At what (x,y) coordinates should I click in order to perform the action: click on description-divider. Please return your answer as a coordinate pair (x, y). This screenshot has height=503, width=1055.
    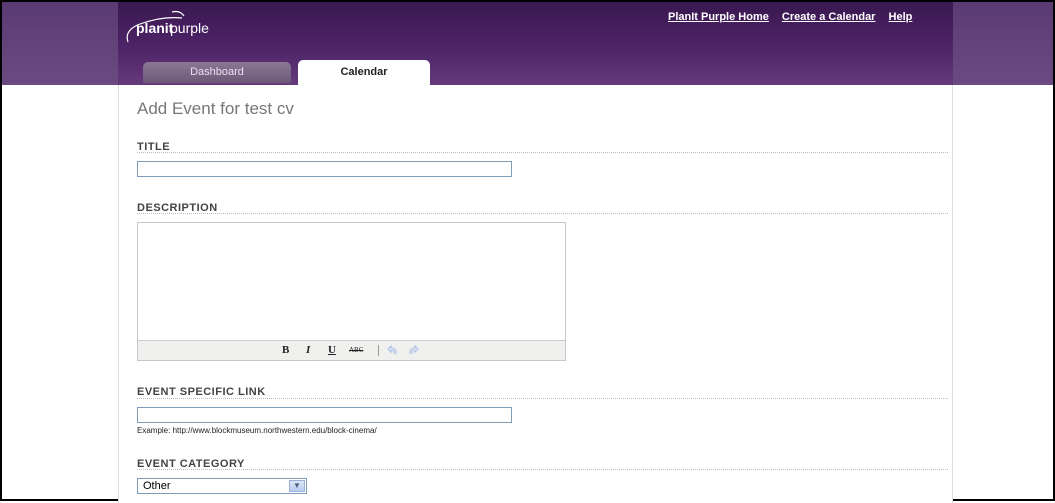
    Looking at the image, I should click on (542, 213).